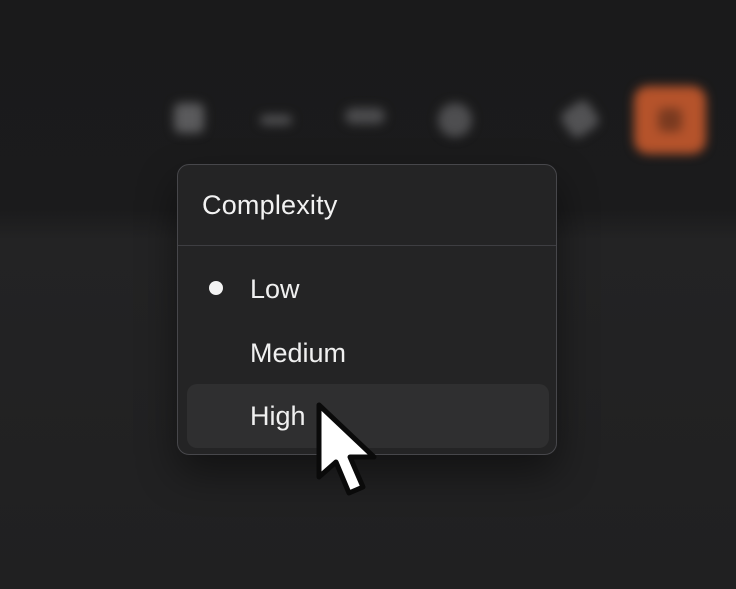 The height and width of the screenshot is (589, 736). Describe the element at coordinates (368, 289) in the screenshot. I see `menu-option-low: Low` at that location.